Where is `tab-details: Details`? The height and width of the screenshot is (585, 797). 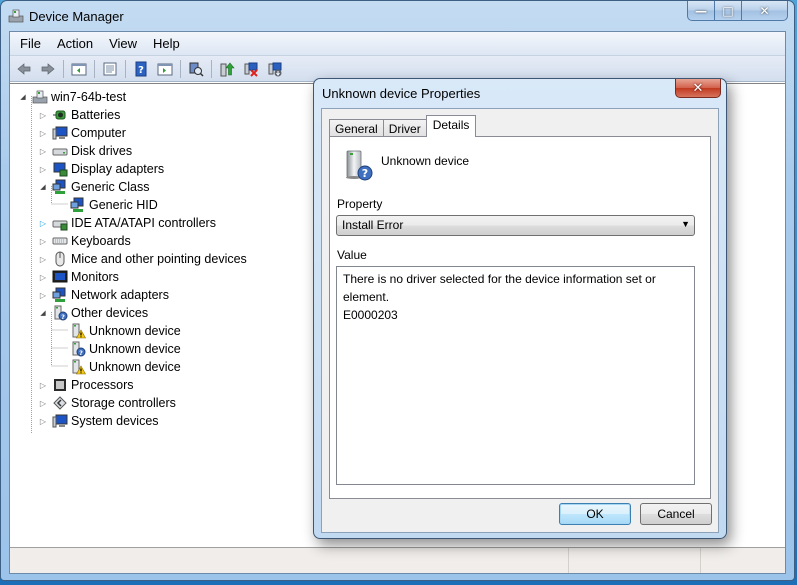
tab-details: Details is located at coordinates (451, 126).